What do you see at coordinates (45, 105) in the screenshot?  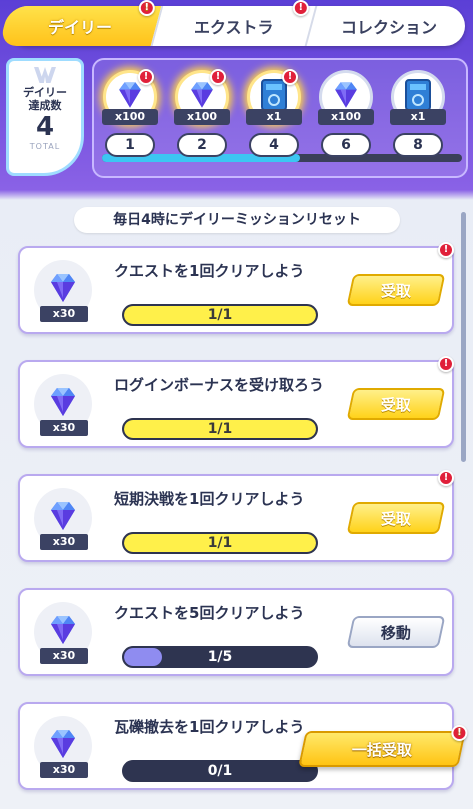 I see `streak-label-line2: 達成数` at bounding box center [45, 105].